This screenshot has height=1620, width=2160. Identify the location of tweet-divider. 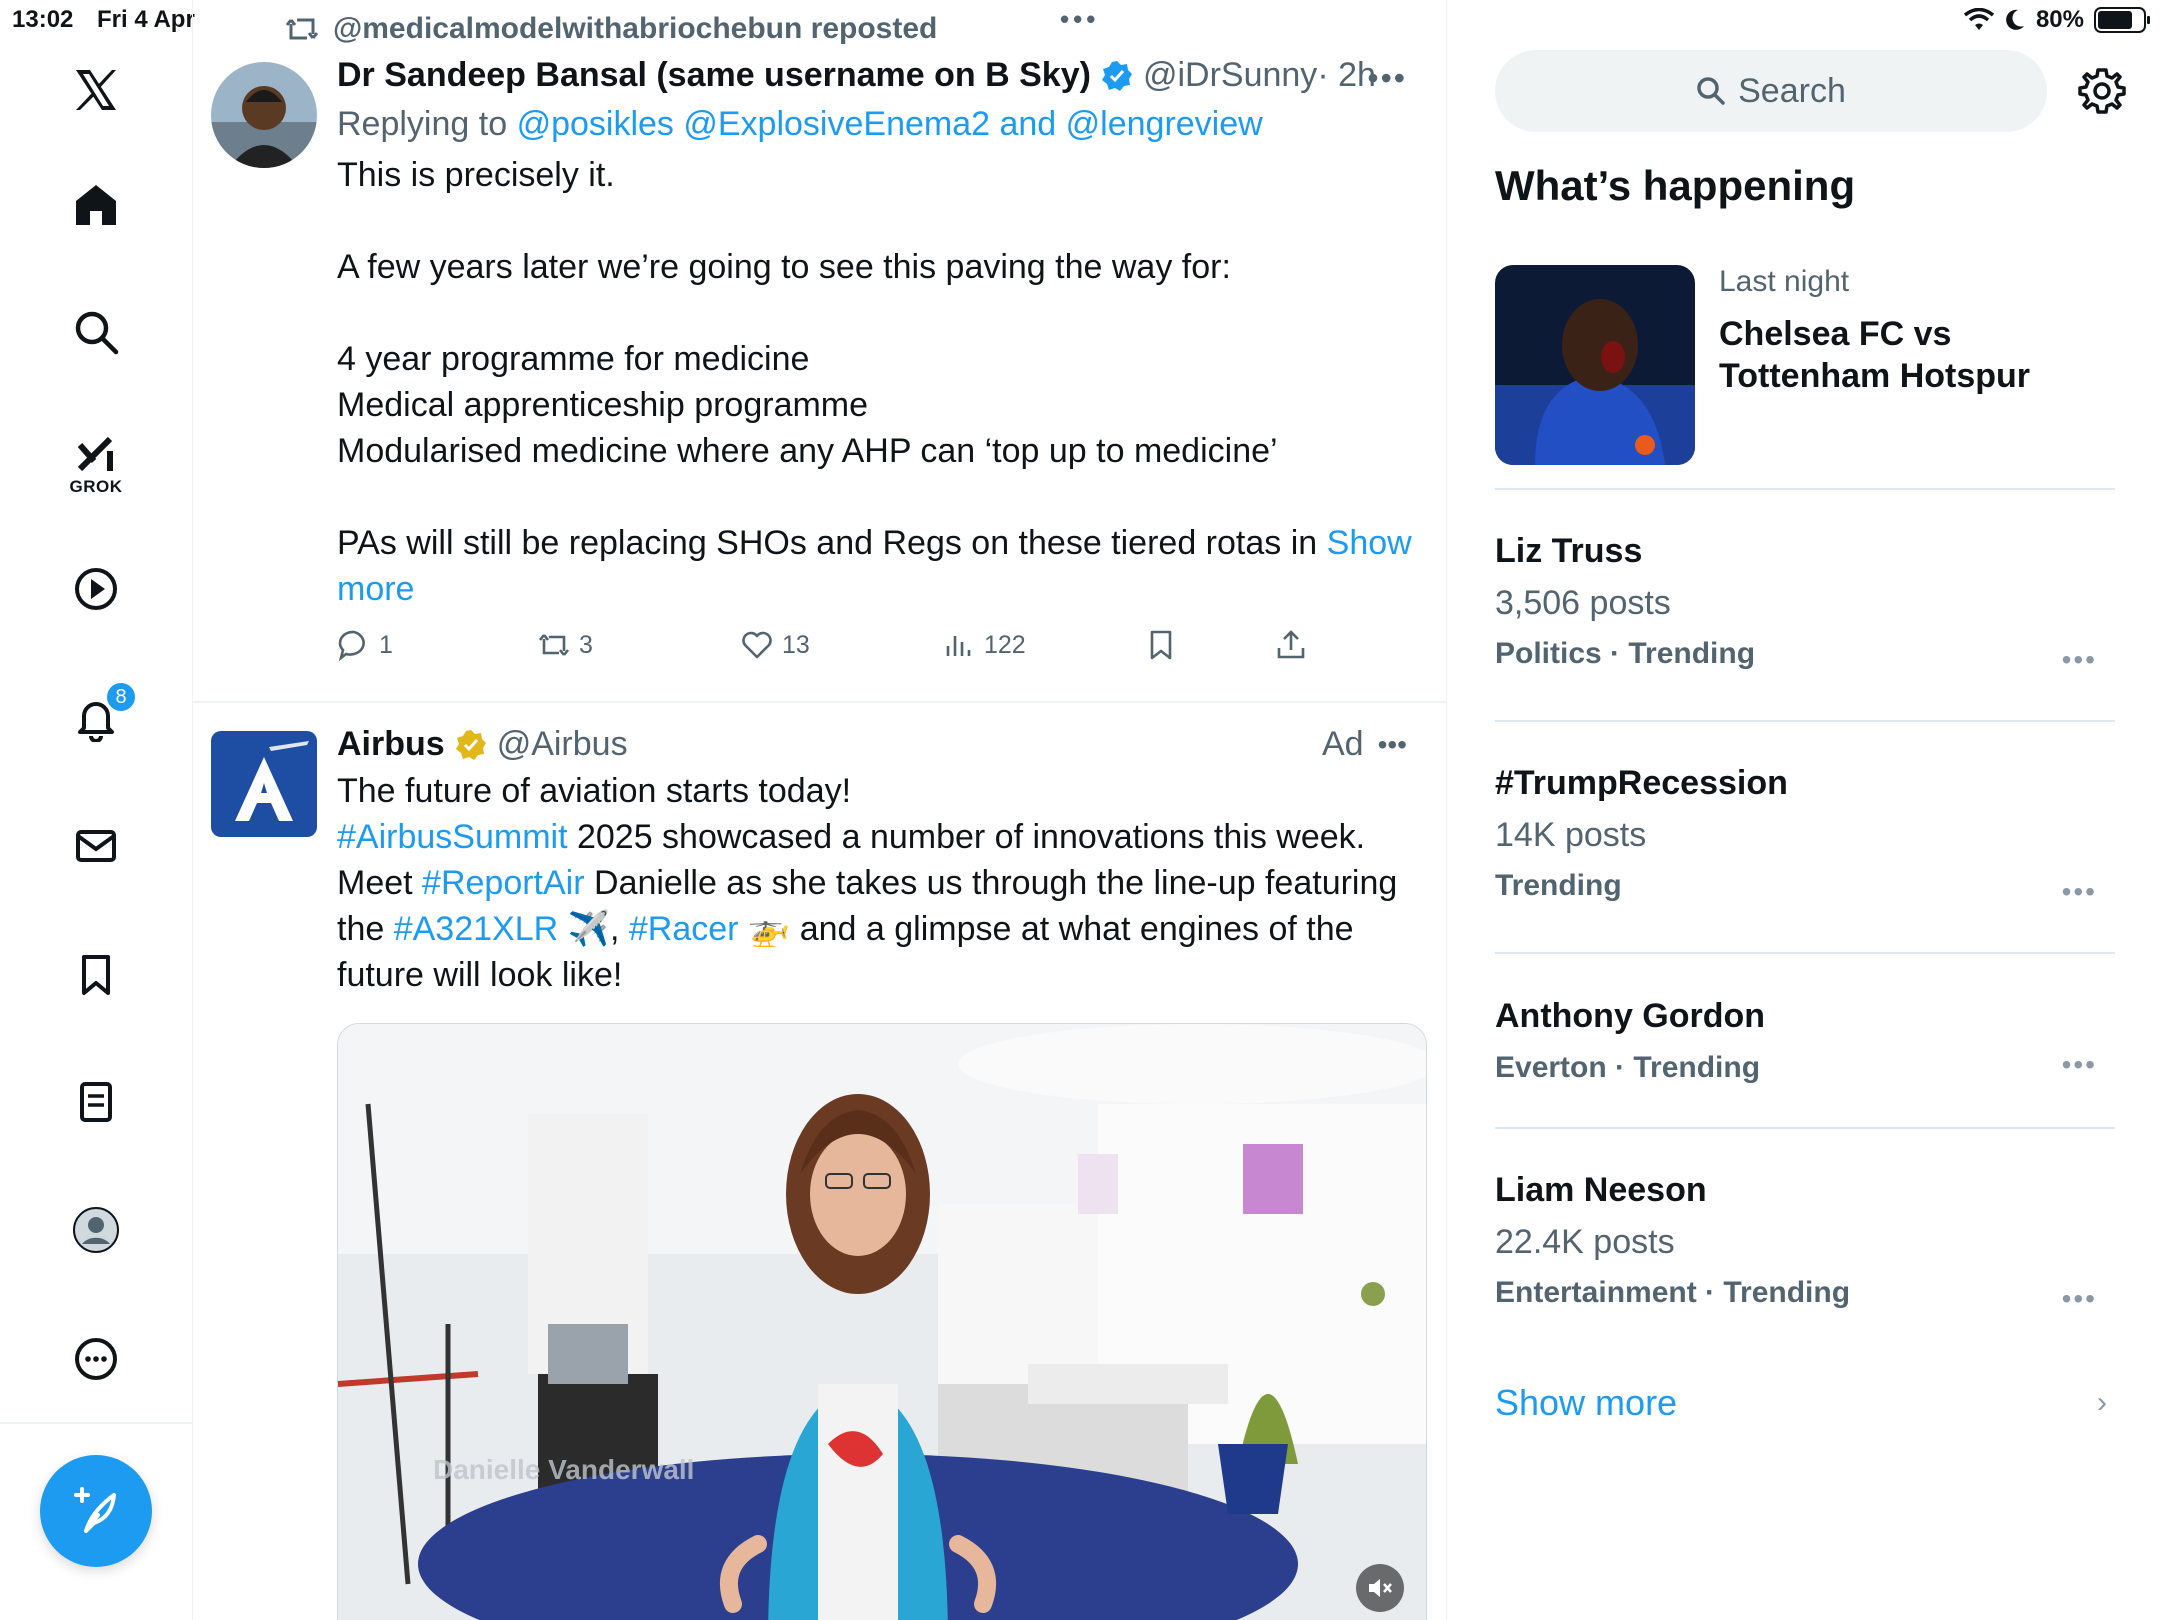
(819, 702).